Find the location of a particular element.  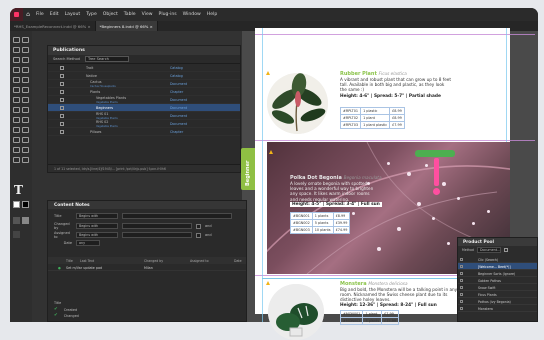

line-tool-icon is located at coordinates (25, 70).